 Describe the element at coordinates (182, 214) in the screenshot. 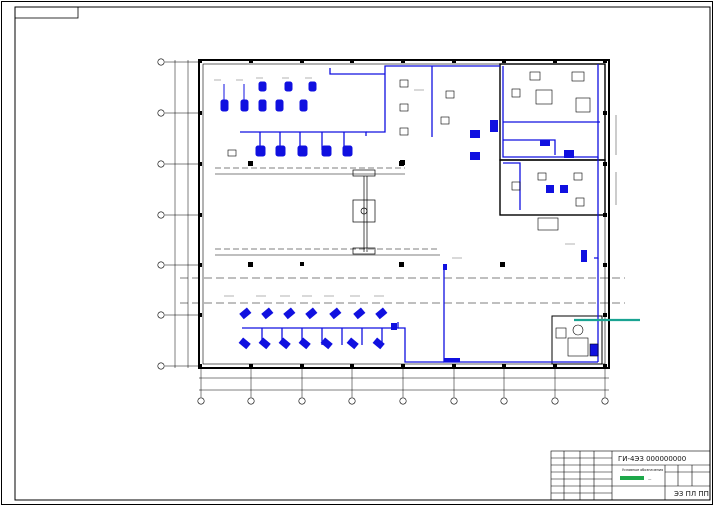

I see `left-dimension-chain` at that location.